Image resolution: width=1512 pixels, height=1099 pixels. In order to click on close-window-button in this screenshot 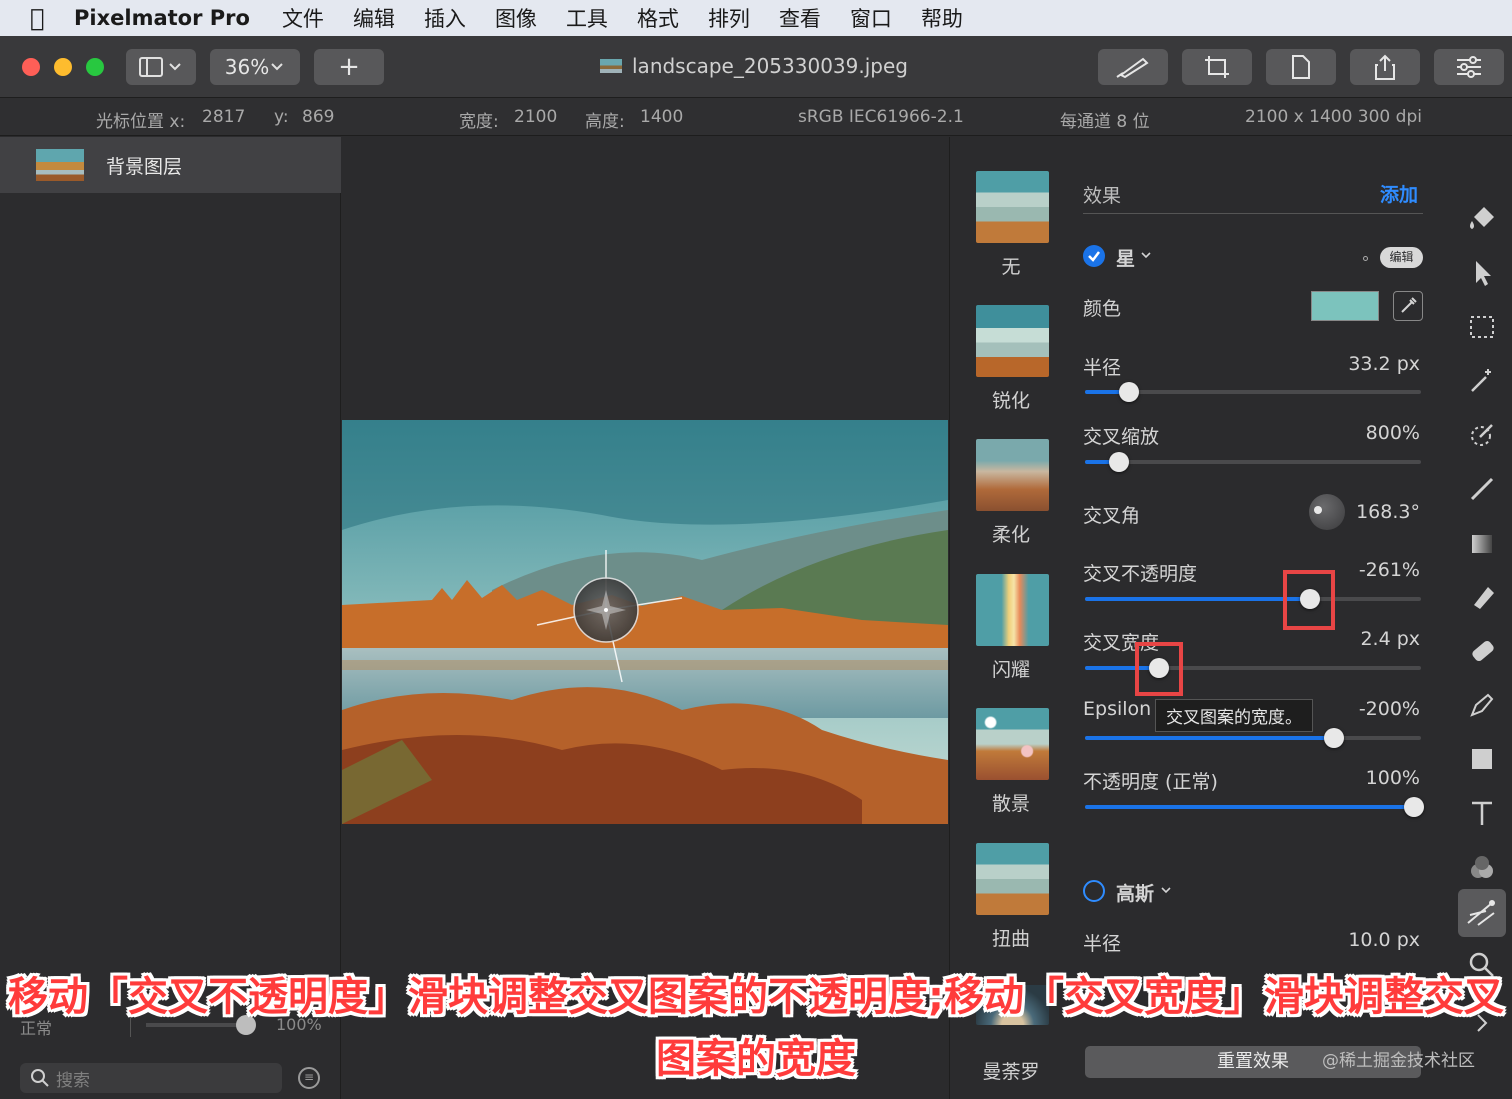, I will do `click(31, 67)`.